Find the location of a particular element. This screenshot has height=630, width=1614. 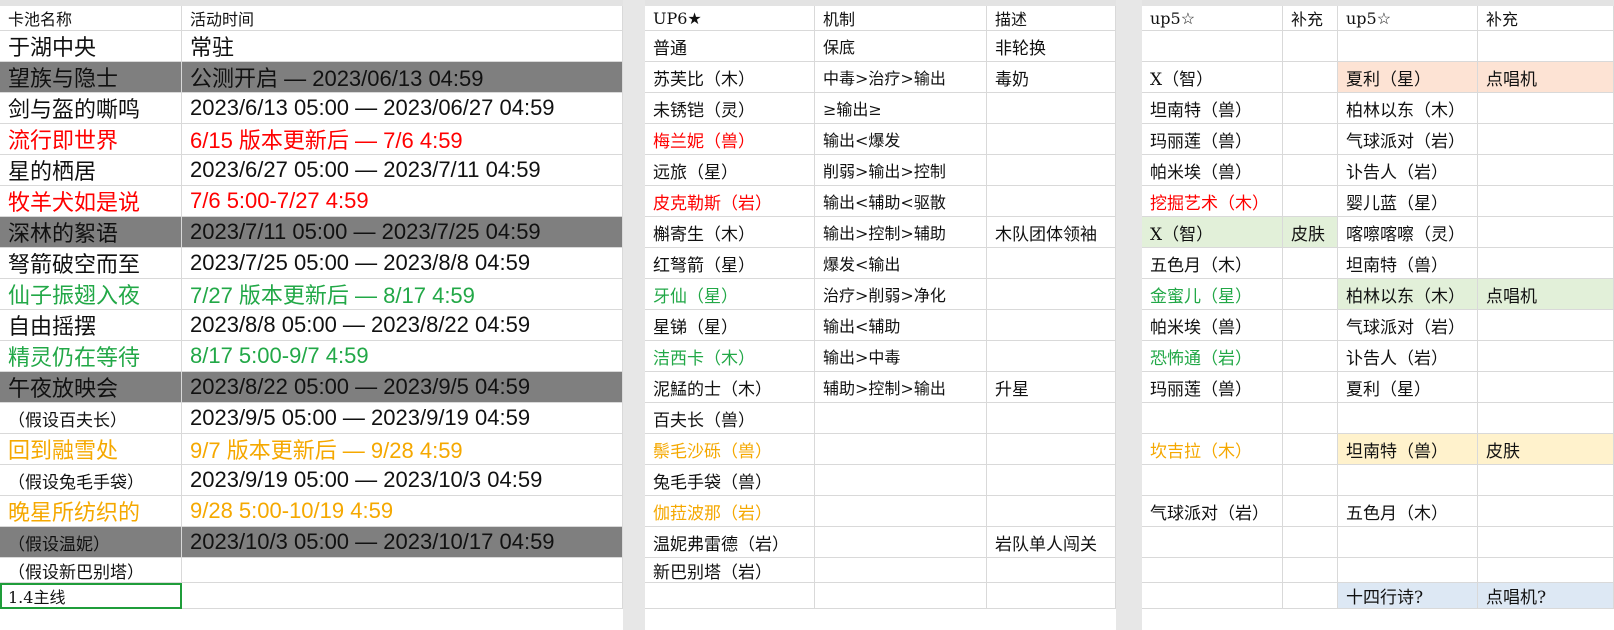

up6-cell: 泥鯭的士（木） is located at coordinates (730, 387).